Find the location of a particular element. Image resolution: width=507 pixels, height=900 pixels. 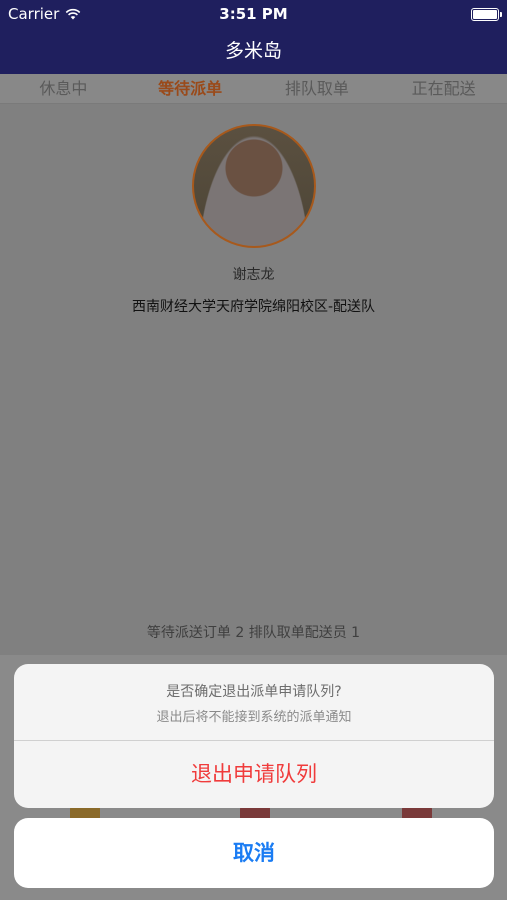

courier-name: 谢志龙 is located at coordinates (253, 275).